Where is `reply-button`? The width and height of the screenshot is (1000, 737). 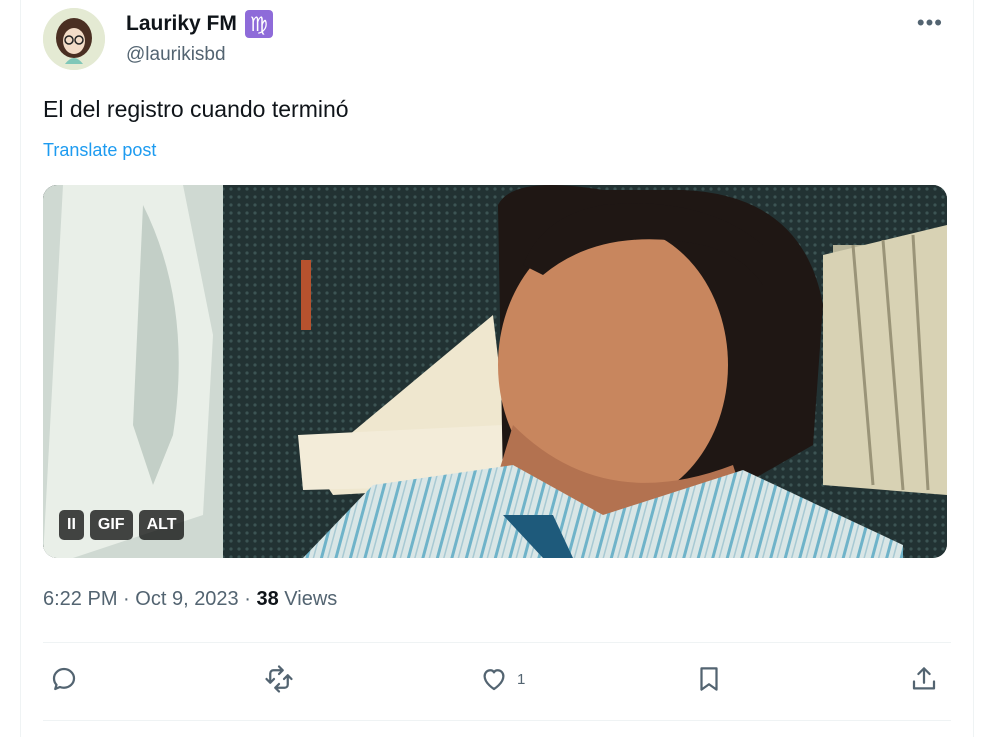 reply-button is located at coordinates (64, 679).